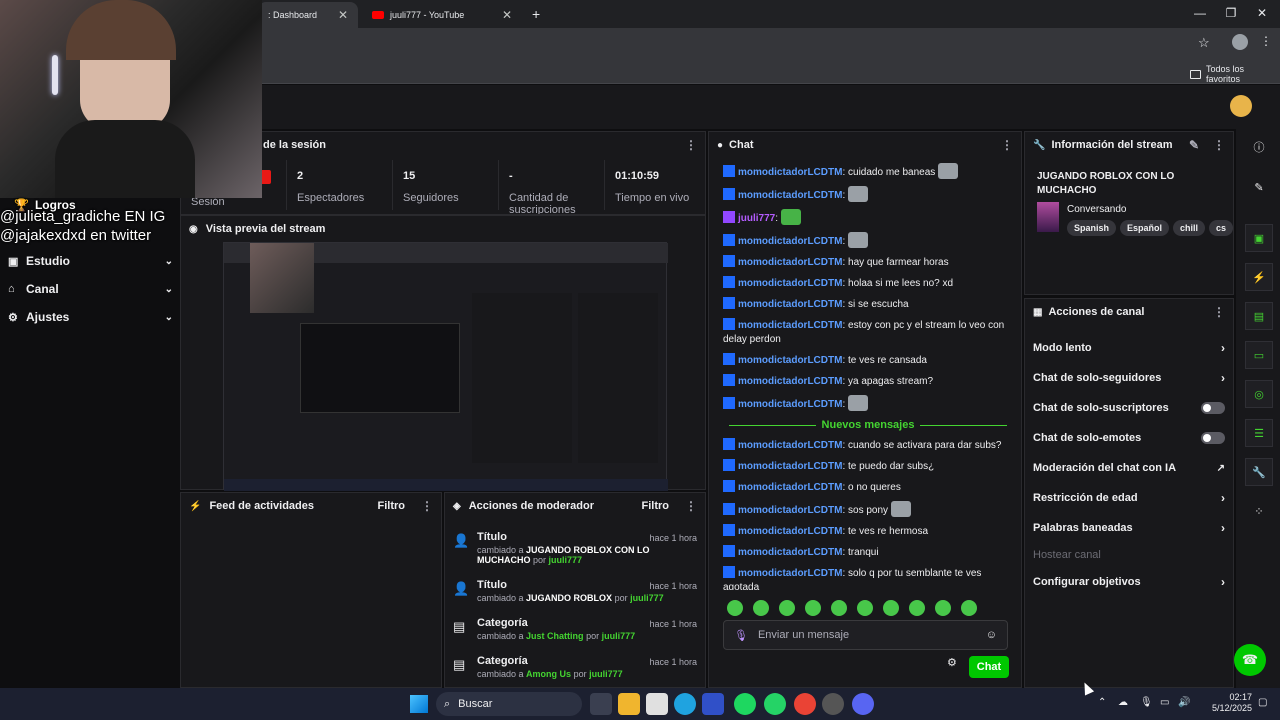 The height and width of the screenshot is (720, 1280). Describe the element at coordinates (1241, 106) in the screenshot. I see `user-avatar` at that location.